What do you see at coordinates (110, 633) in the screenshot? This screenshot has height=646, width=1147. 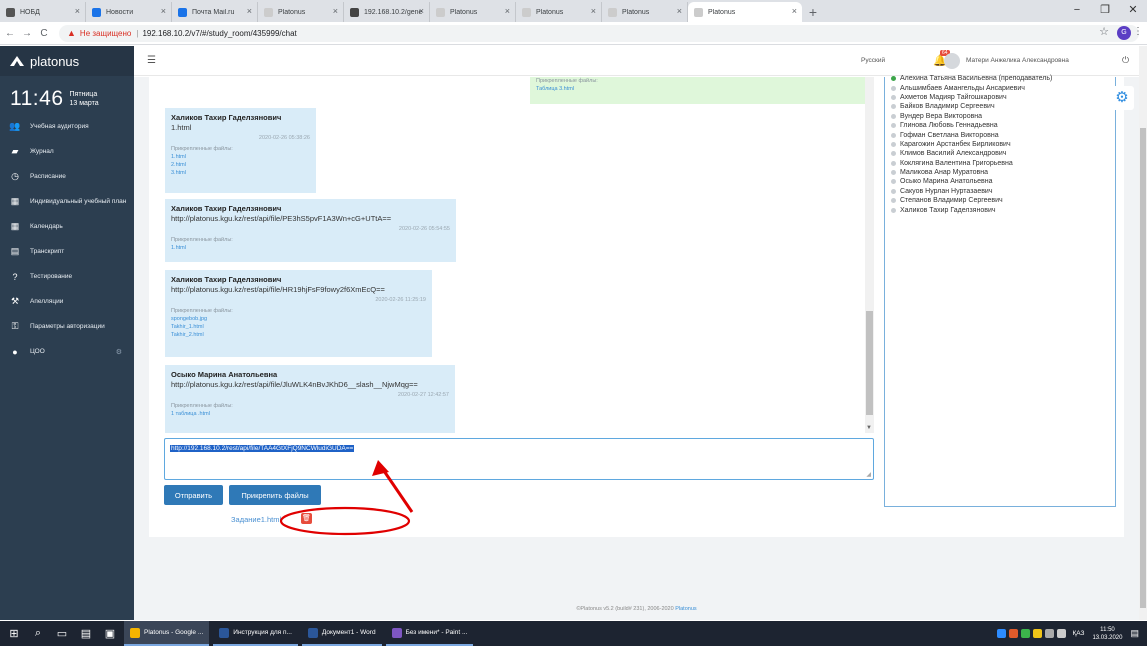 I see `store-icon: ▣` at bounding box center [110, 633].